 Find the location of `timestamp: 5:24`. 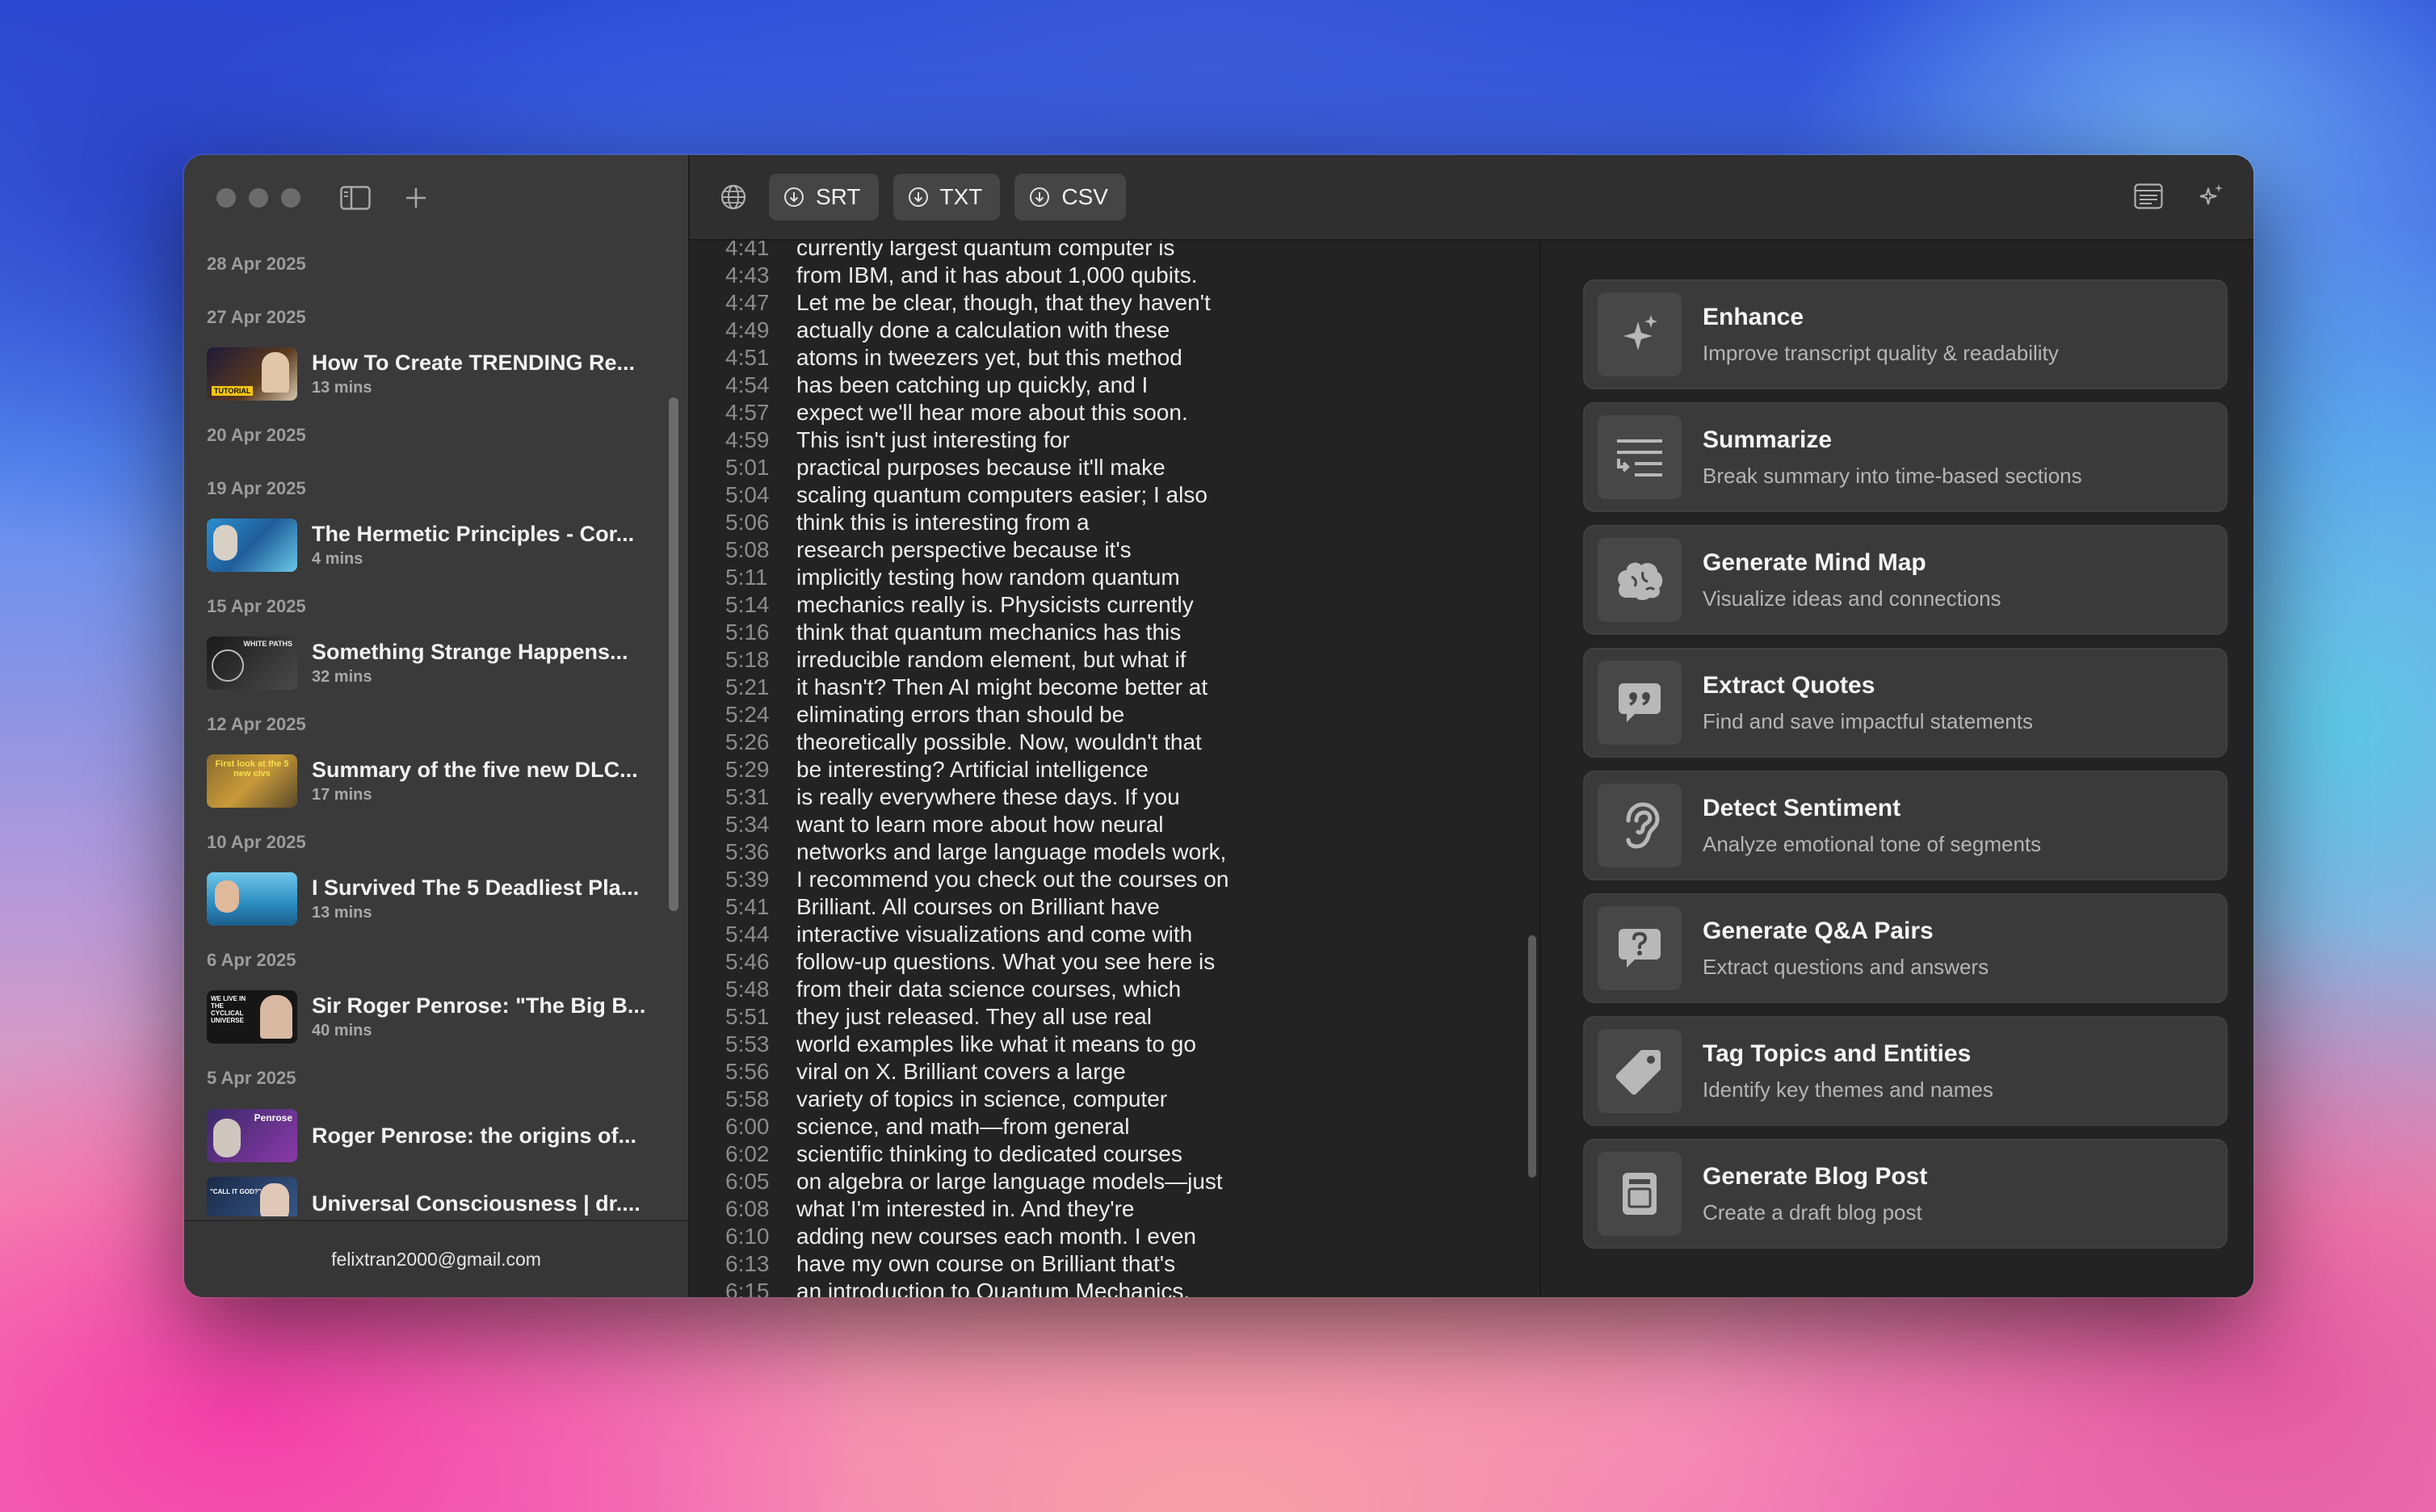

timestamp: 5:24 is located at coordinates (760, 715).